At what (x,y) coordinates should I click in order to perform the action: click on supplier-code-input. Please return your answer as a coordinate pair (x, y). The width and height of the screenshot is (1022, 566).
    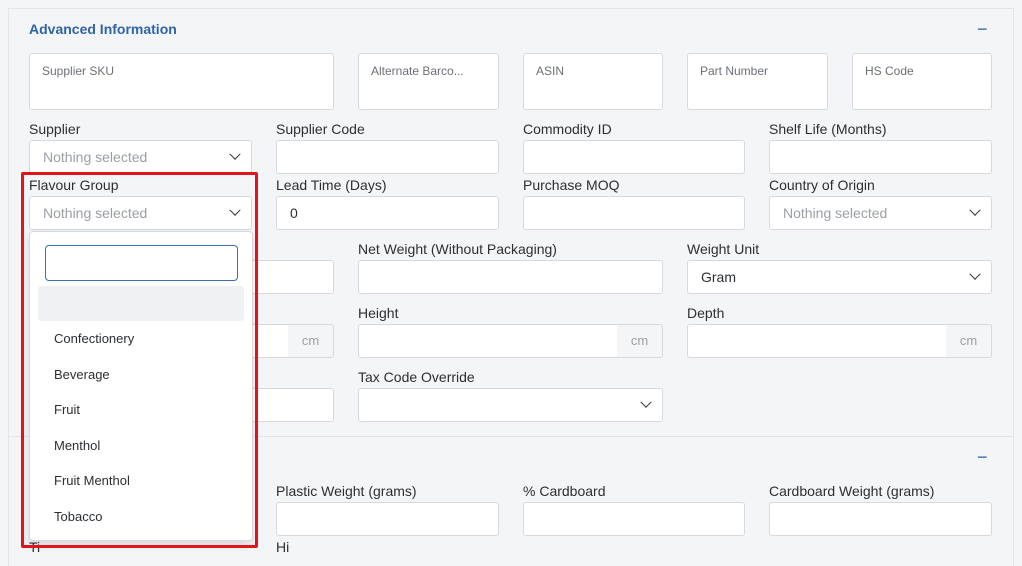
    Looking at the image, I should click on (387, 157).